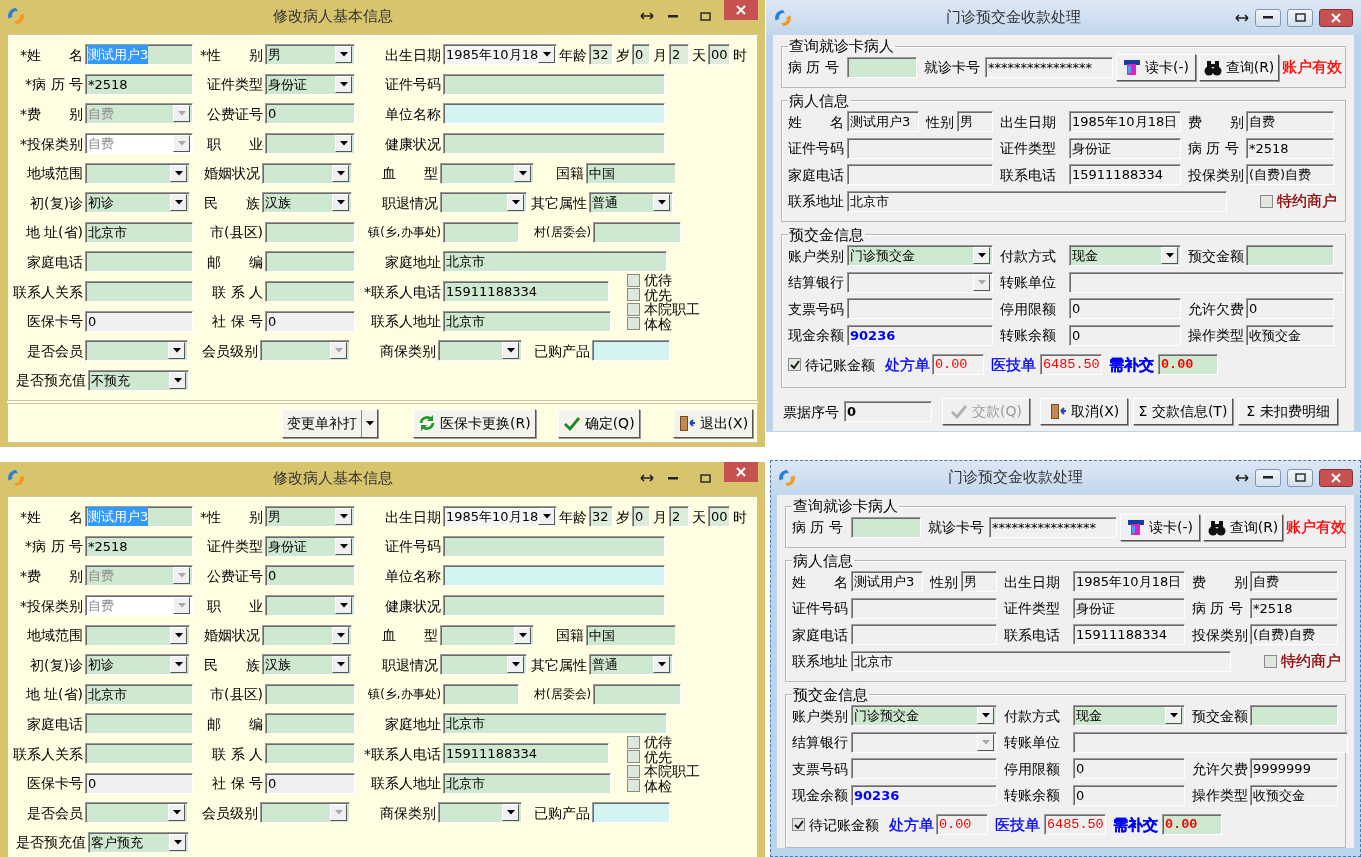 Image resolution: width=1361 pixels, height=857 pixels. What do you see at coordinates (1125, 256) in the screenshot?
I see `dropdown-field: 现金` at bounding box center [1125, 256].